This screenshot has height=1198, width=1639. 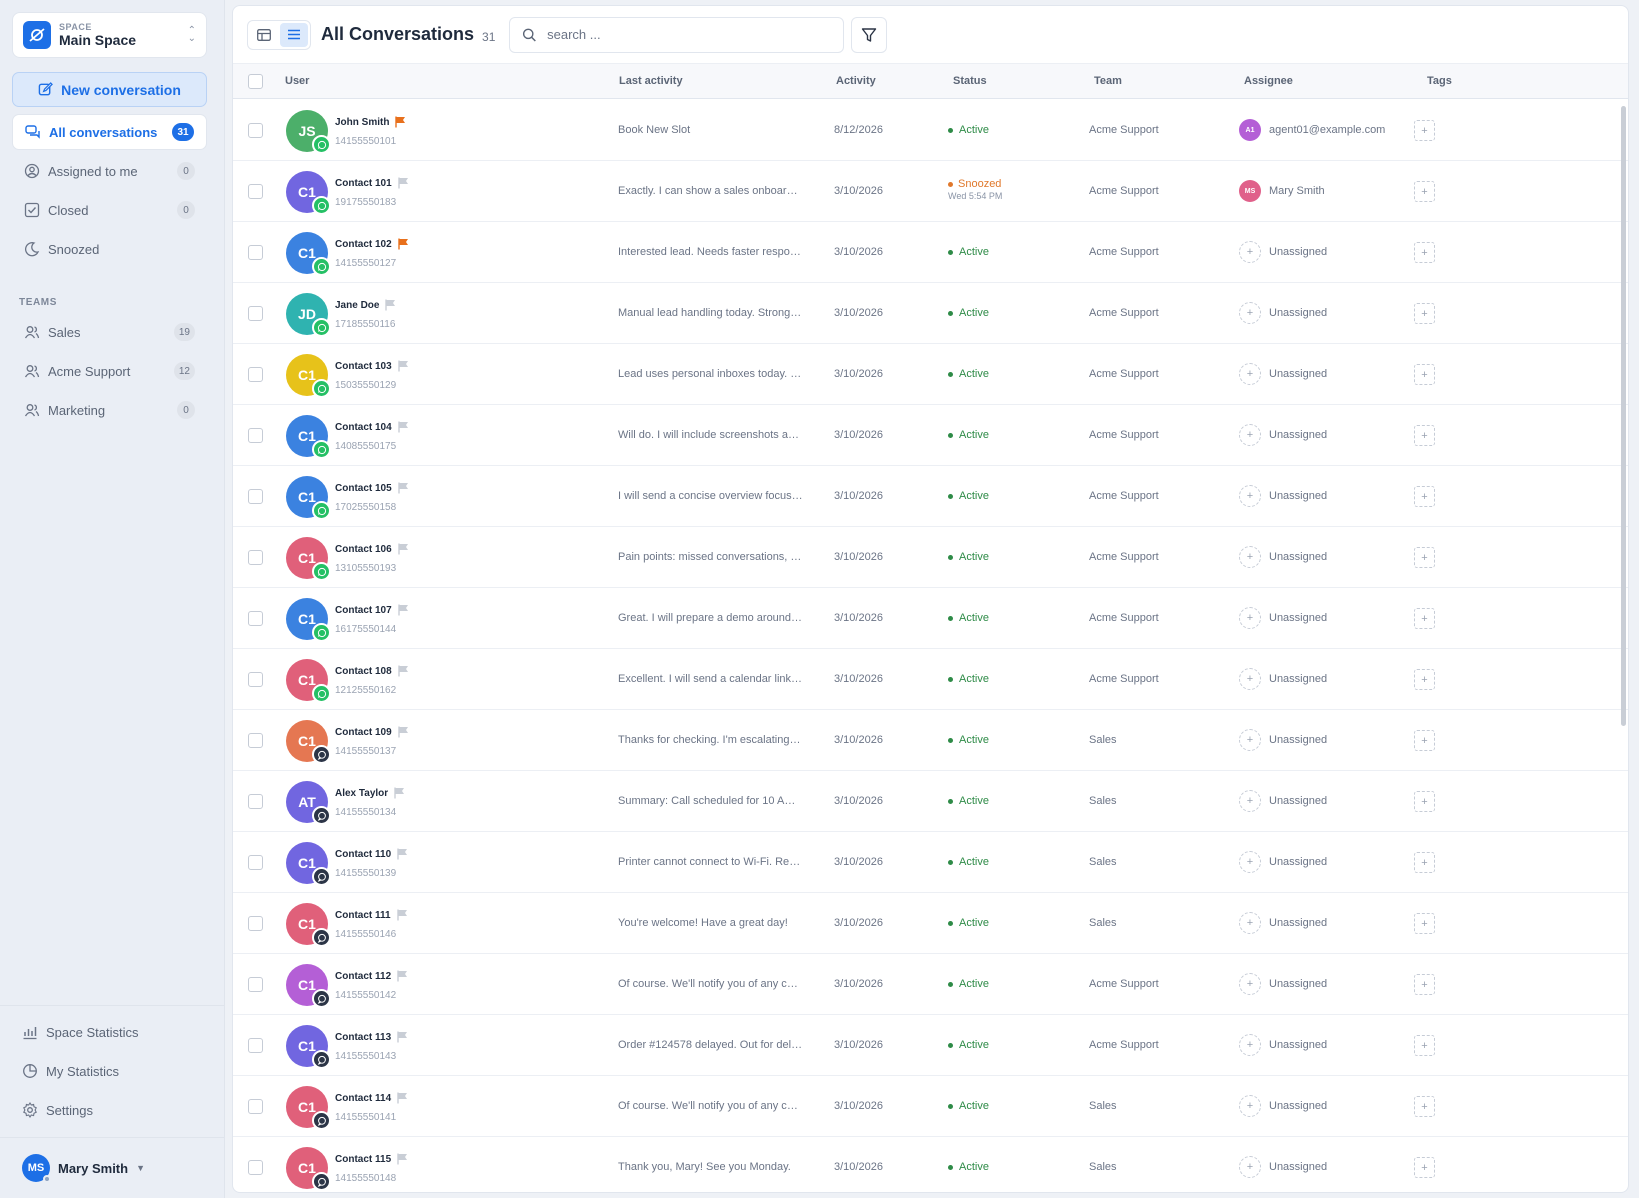 What do you see at coordinates (70, 1071) in the screenshot?
I see `my-statistics-link: My Statistics` at bounding box center [70, 1071].